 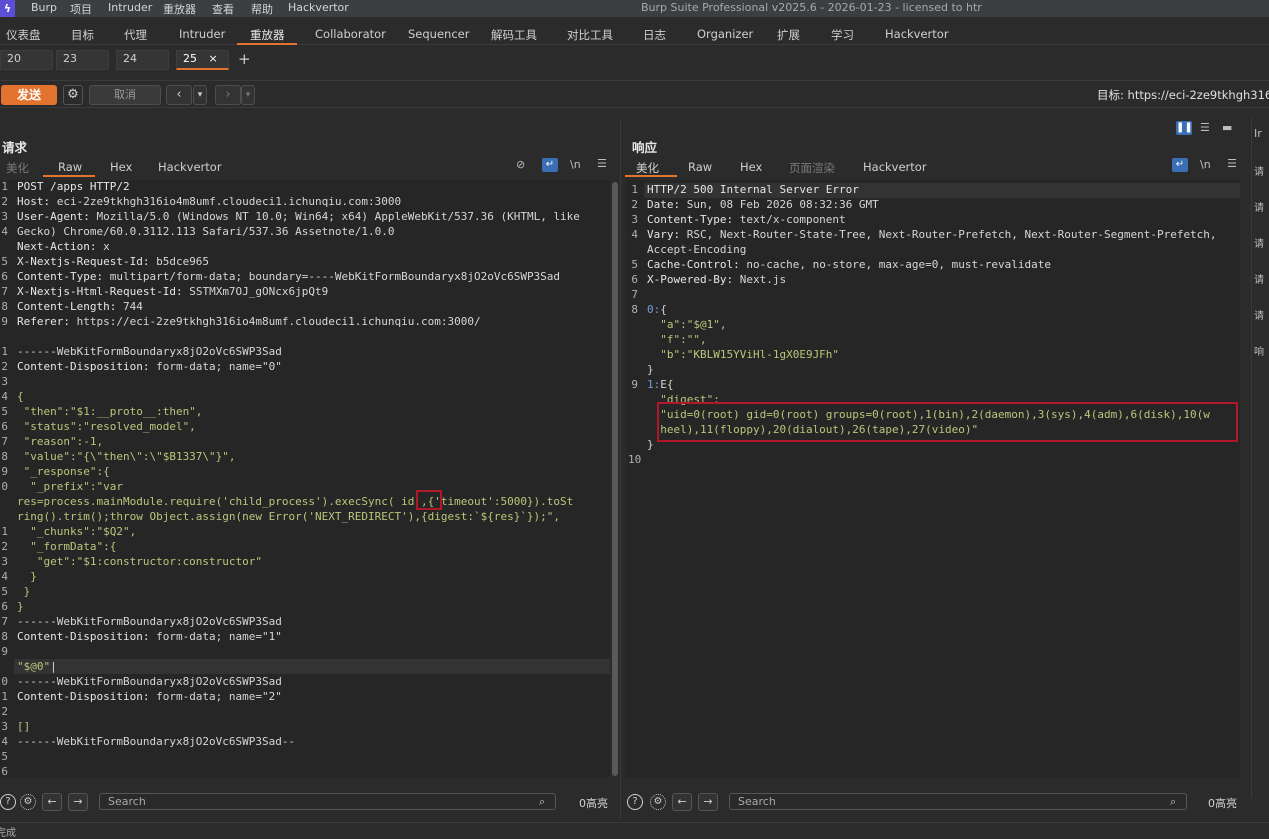 What do you see at coordinates (520, 164) in the screenshot?
I see `hide-icon: ⊘` at bounding box center [520, 164].